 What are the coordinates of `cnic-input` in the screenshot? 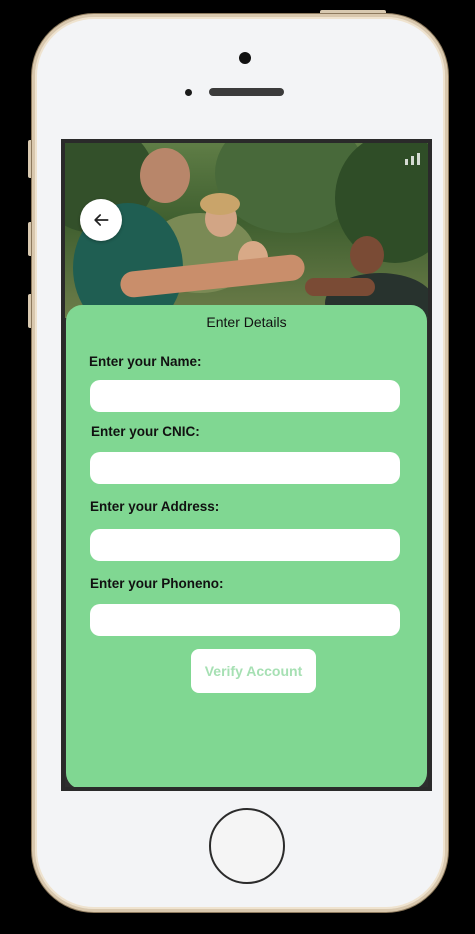 It's located at (245, 468).